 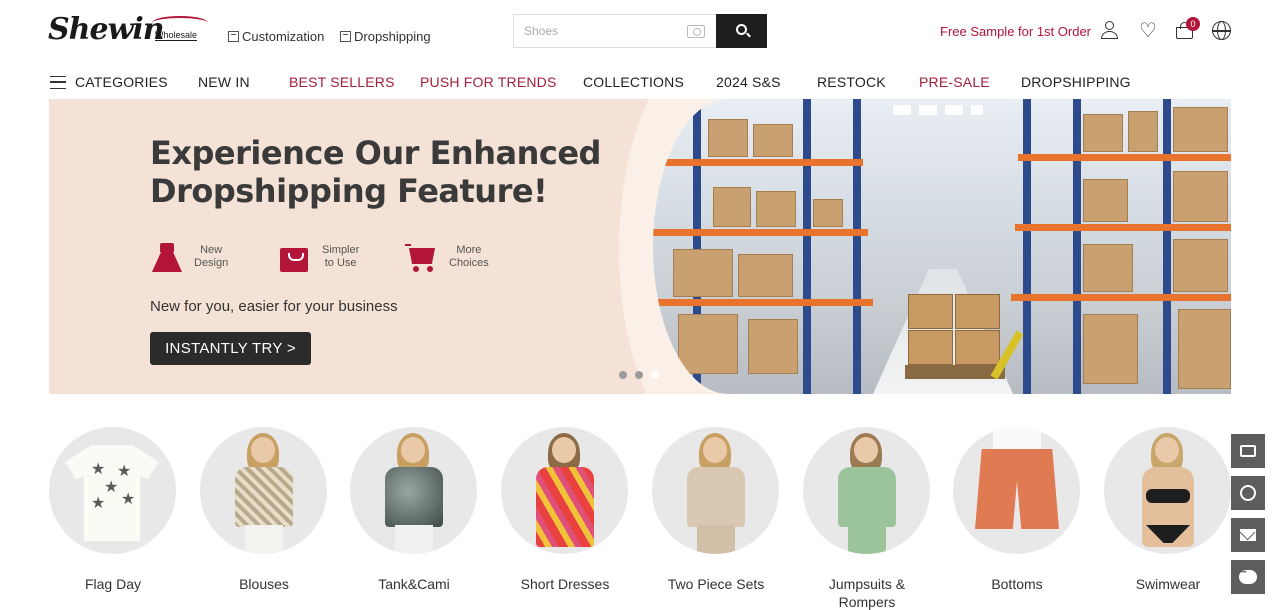 I want to click on user-icon, so click(x=1110, y=31).